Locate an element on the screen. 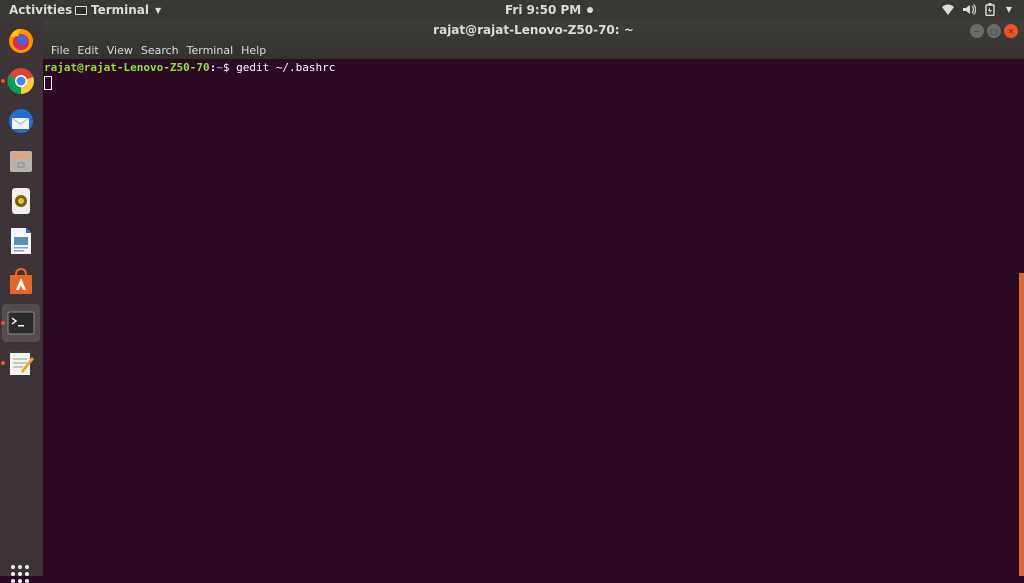 Image resolution: width=1024 pixels, height=583 pixels. menu-bar: File Edit View Search Terminal Help is located at coordinates (158, 50).